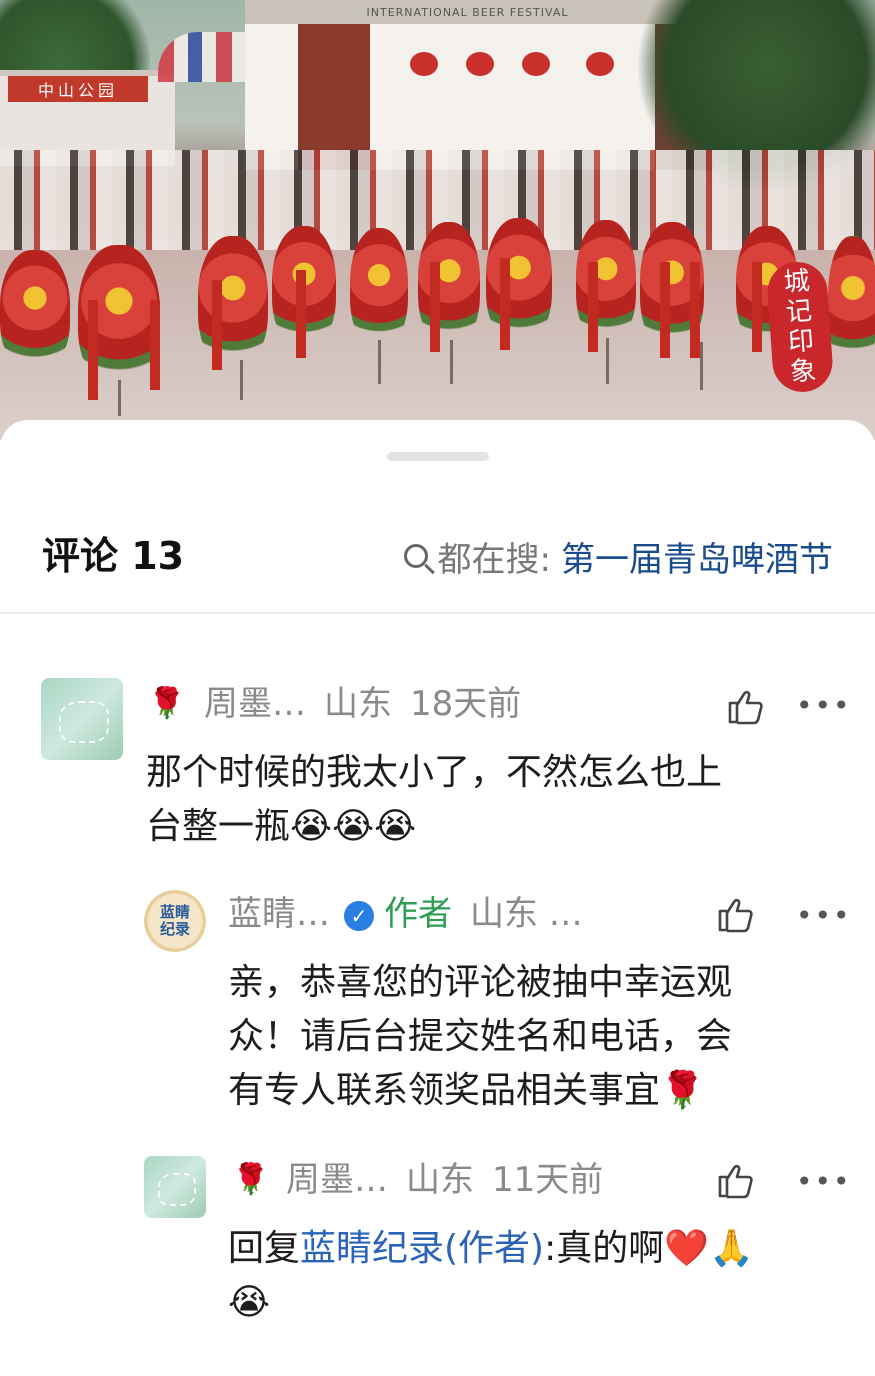  What do you see at coordinates (434, 772) in the screenshot?
I see `comment-line: 那个时候的我太小了，不然怎么也上` at bounding box center [434, 772].